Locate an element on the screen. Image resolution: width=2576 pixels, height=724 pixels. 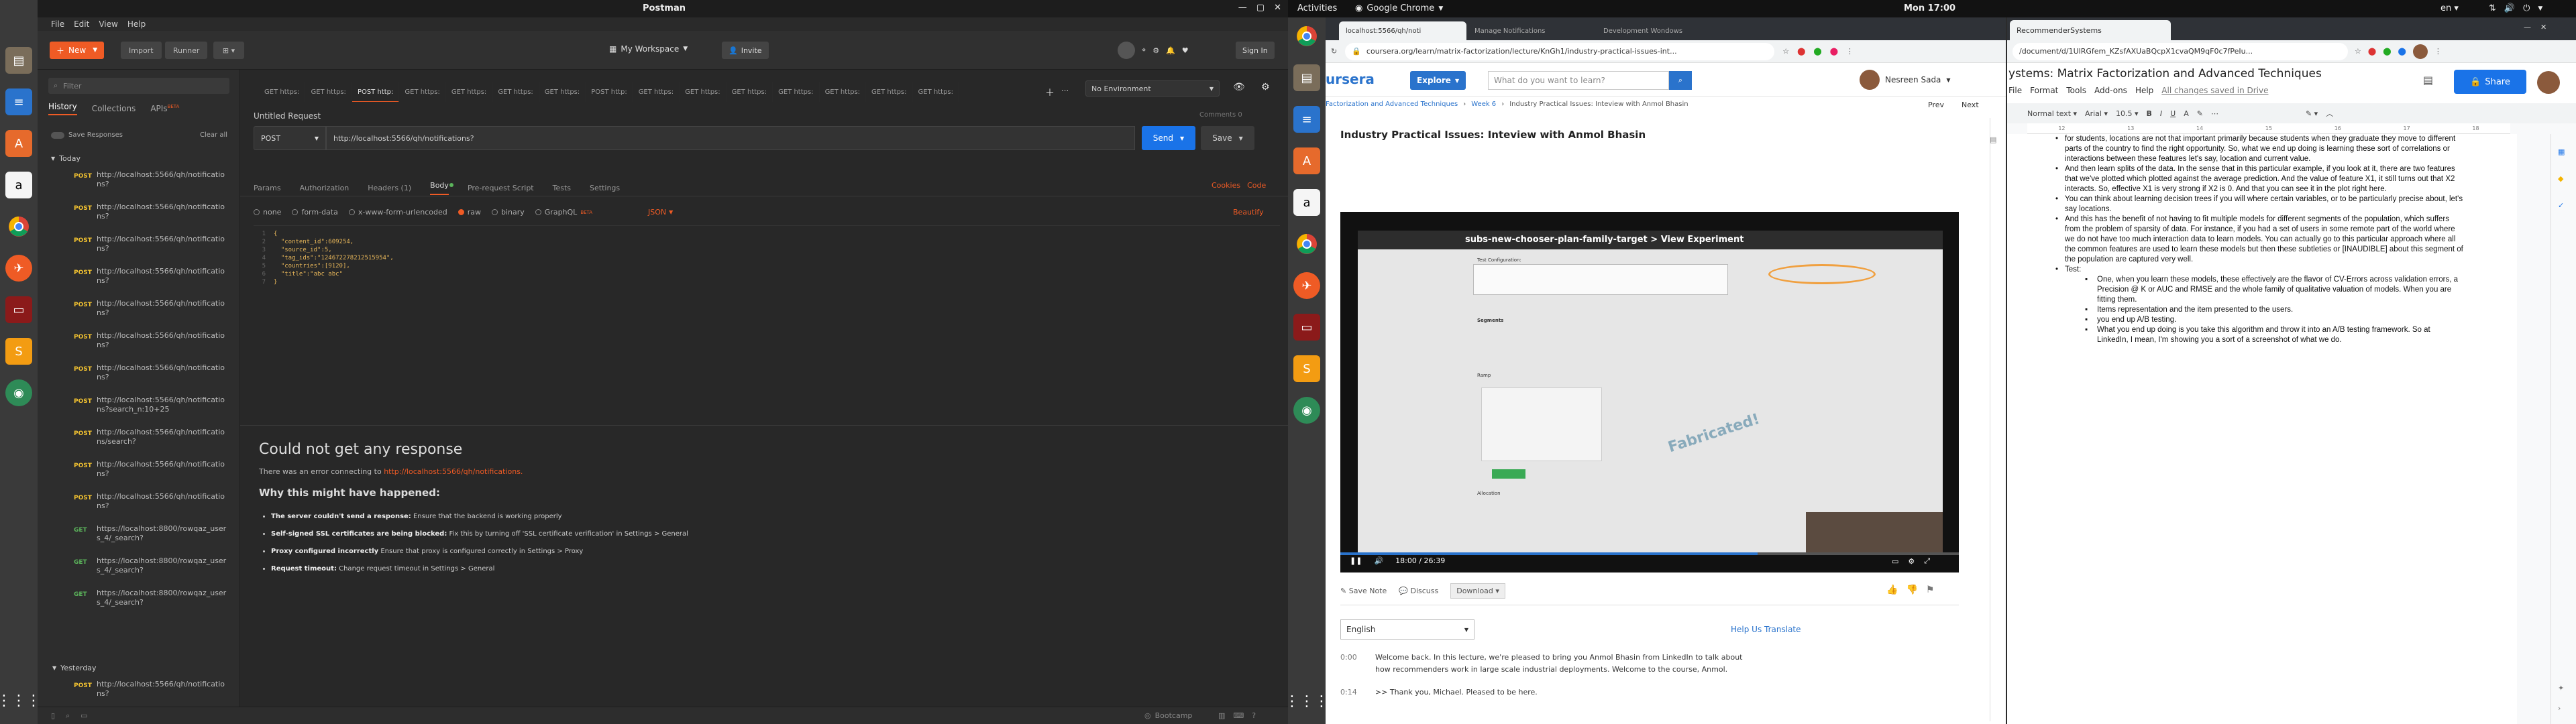
body-type-raw: raw is located at coordinates (469, 212).